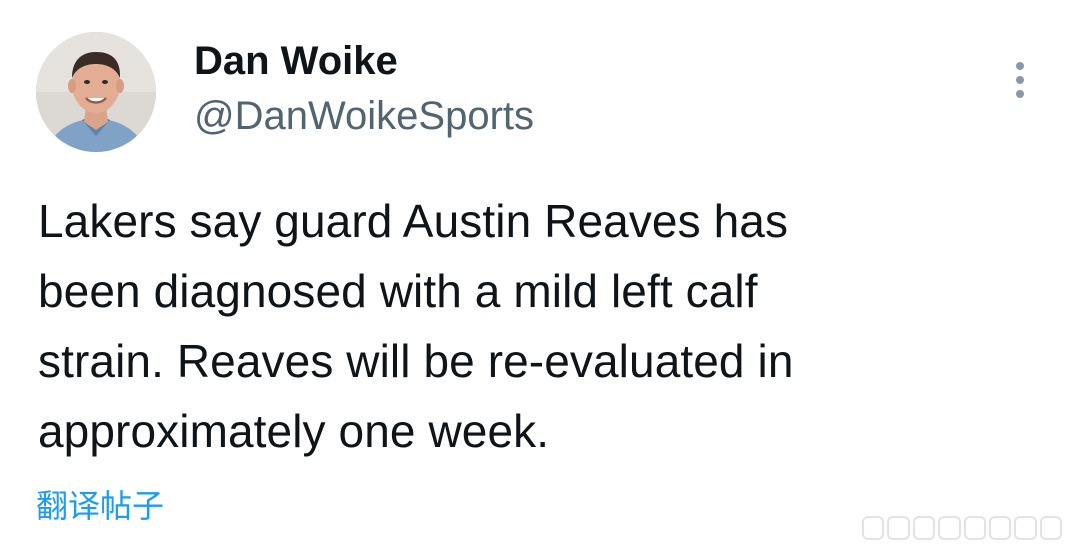 This screenshot has width=1080, height=552. I want to click on avatar, so click(96, 92).